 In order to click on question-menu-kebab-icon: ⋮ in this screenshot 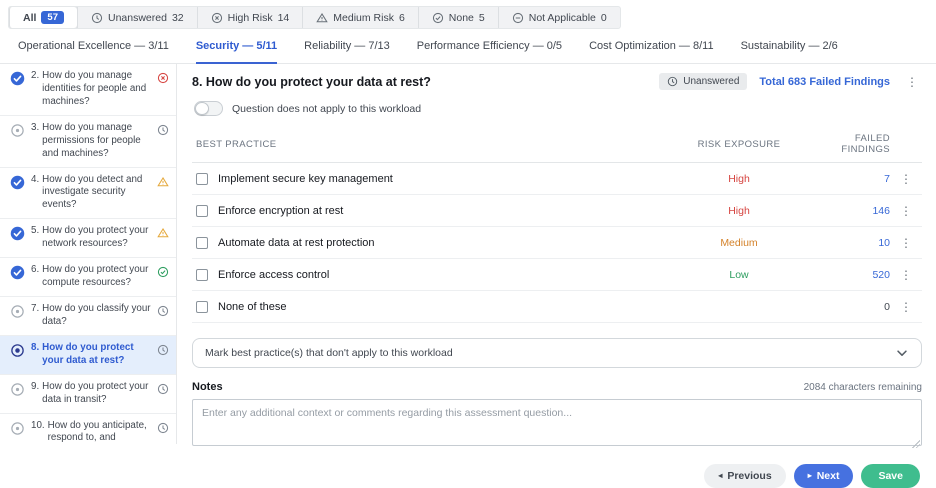, I will do `click(912, 82)`.